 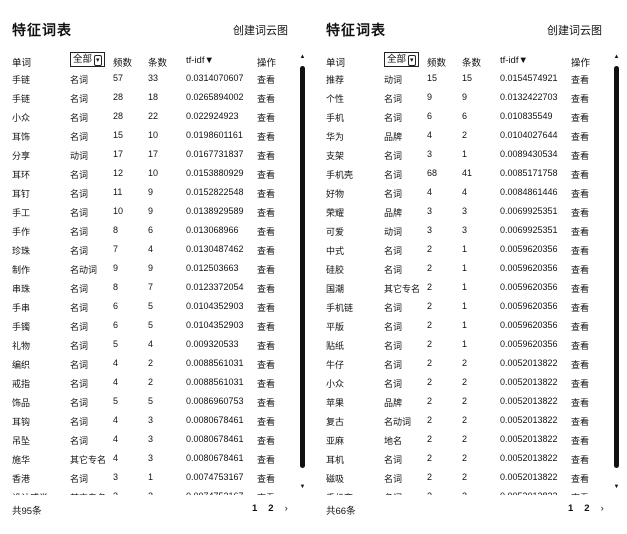 I want to click on table-row: 手工 名词 10 9 0.0138929589 查看, so click(x=150, y=212).